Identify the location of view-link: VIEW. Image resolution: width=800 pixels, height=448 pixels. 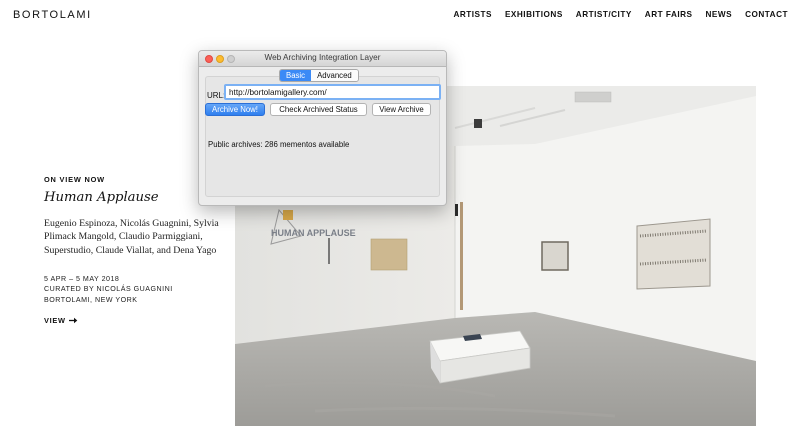
(134, 320).